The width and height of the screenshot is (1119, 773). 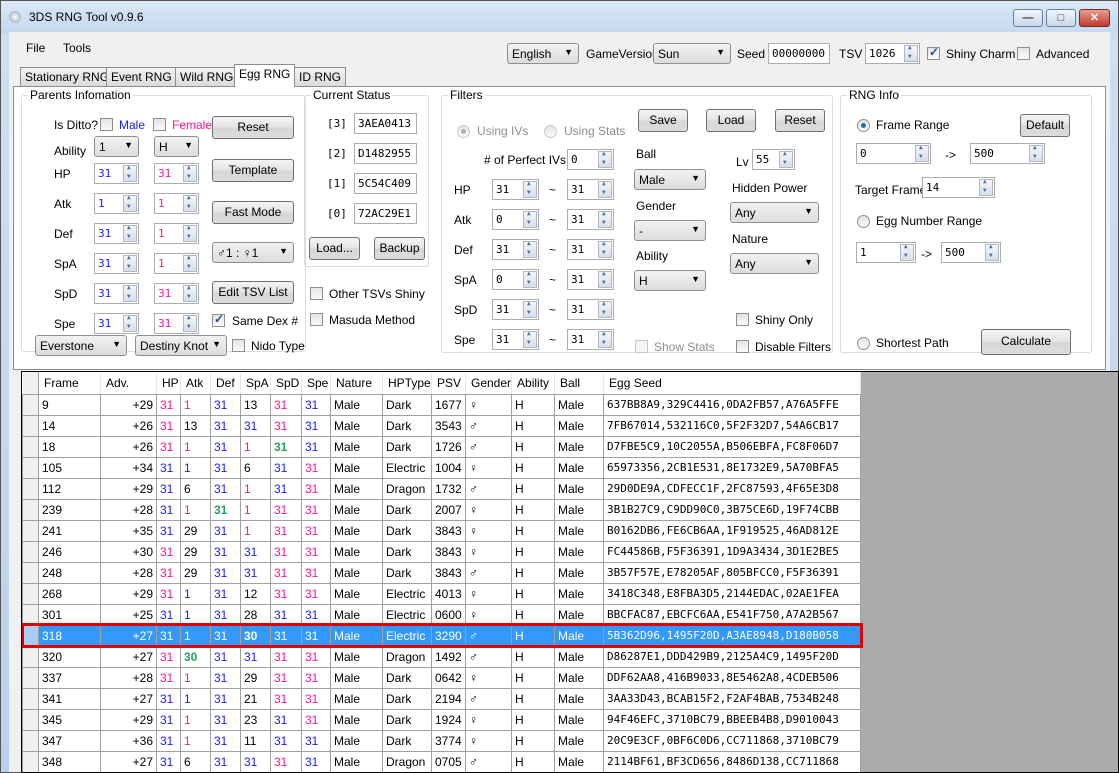 I want to click on language-select: English ▼, so click(x=543, y=53).